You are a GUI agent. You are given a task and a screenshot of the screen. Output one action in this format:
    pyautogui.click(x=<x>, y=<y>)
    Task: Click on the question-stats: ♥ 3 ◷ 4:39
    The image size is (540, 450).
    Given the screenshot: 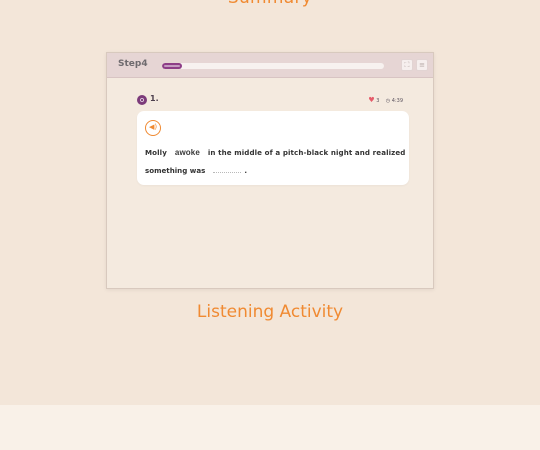 What is the action you would take?
    pyautogui.click(x=385, y=100)
    